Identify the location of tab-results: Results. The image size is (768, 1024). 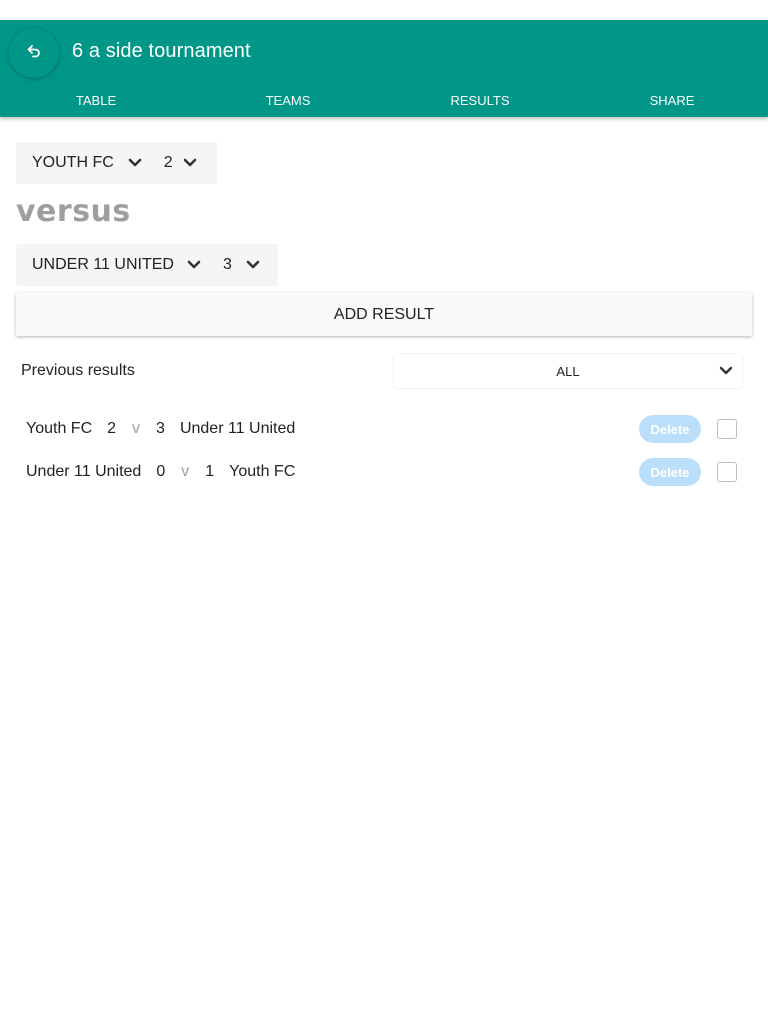
(480, 104).